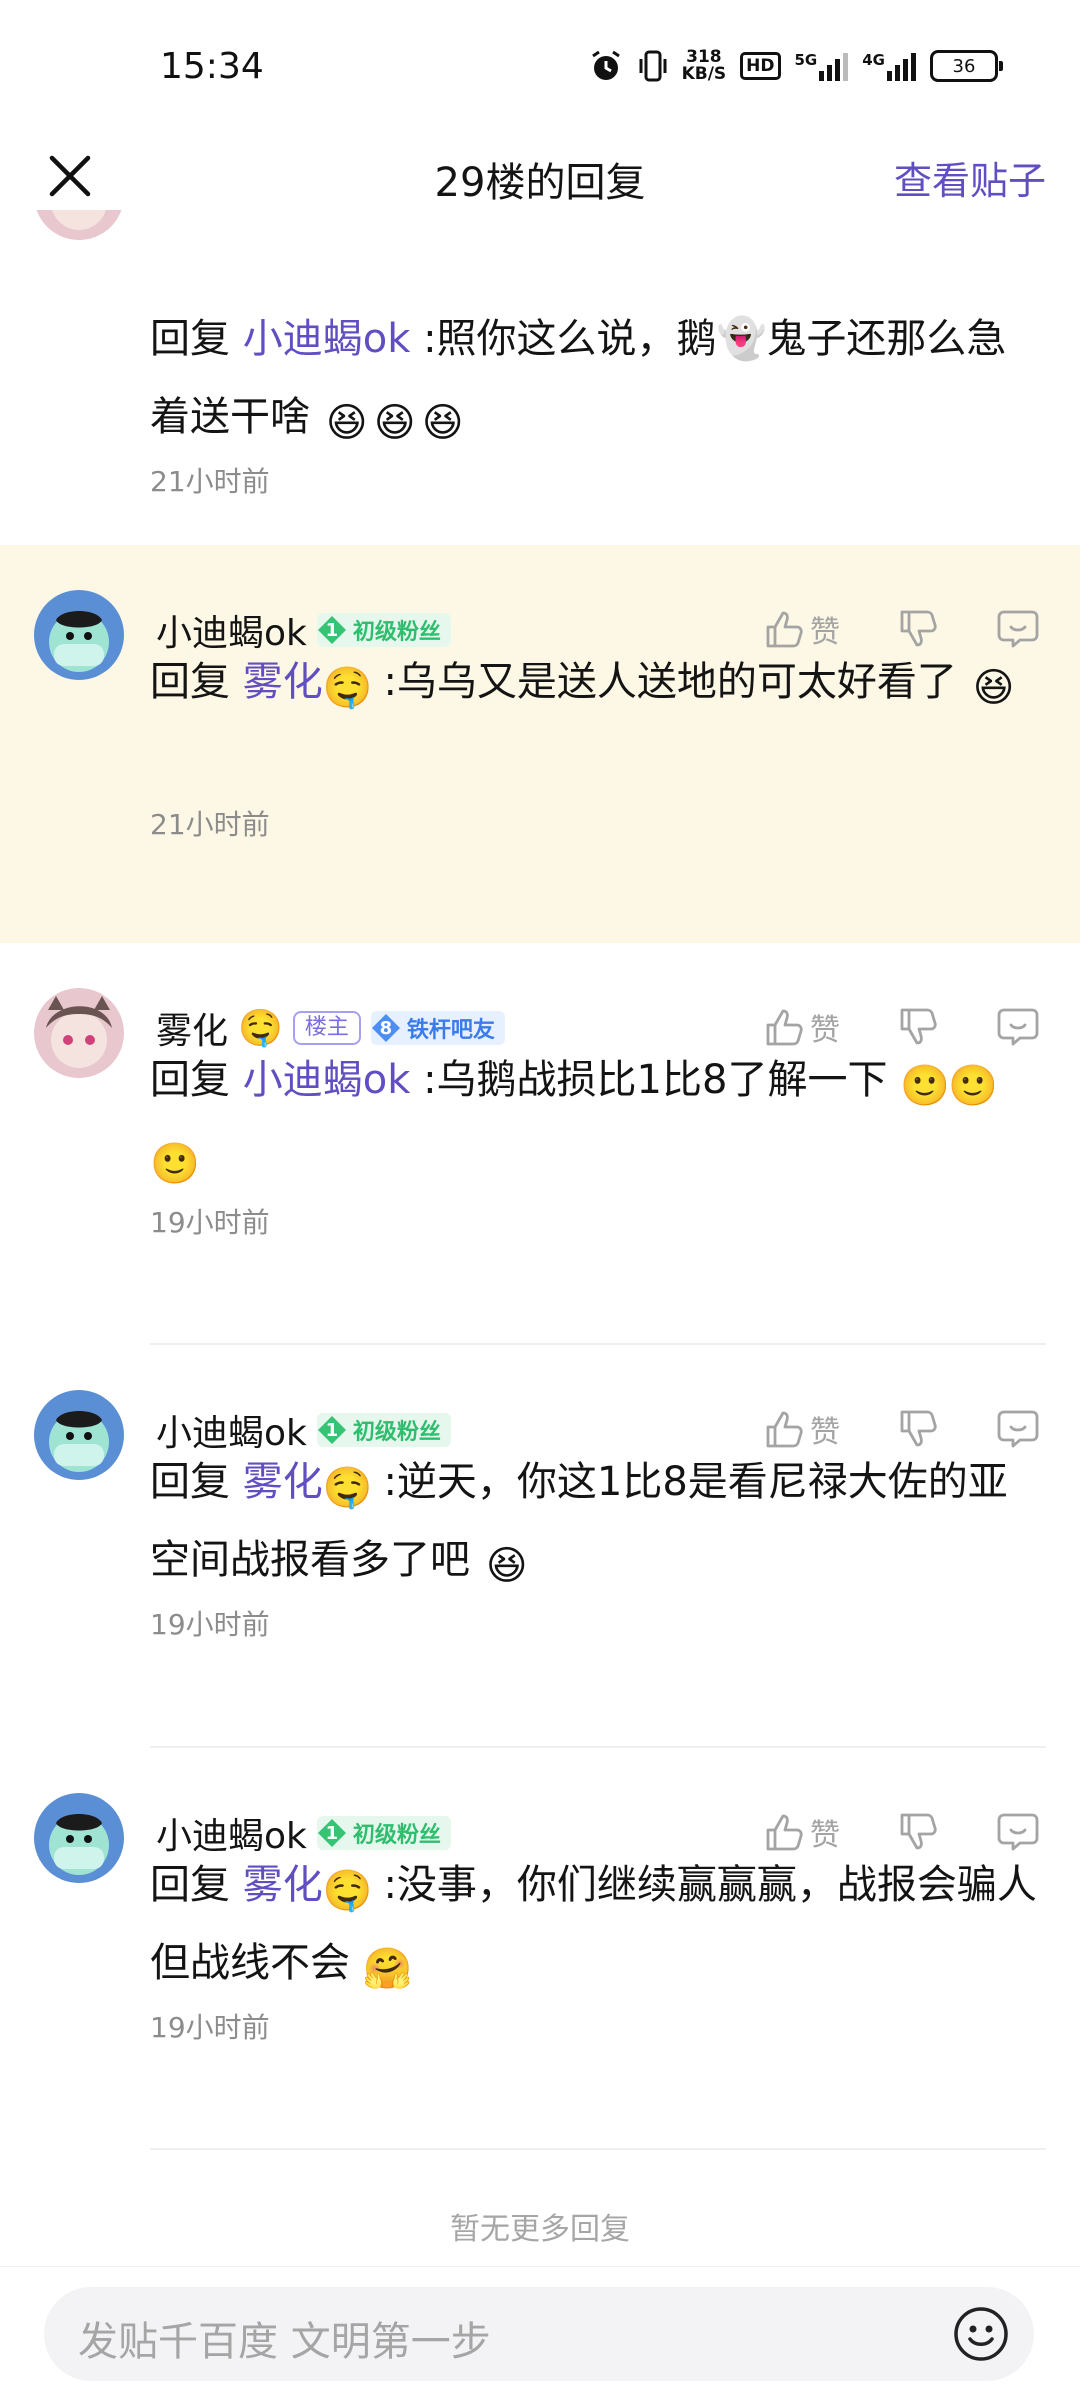  I want to click on view-post-link: 查看贴子, so click(970, 177).